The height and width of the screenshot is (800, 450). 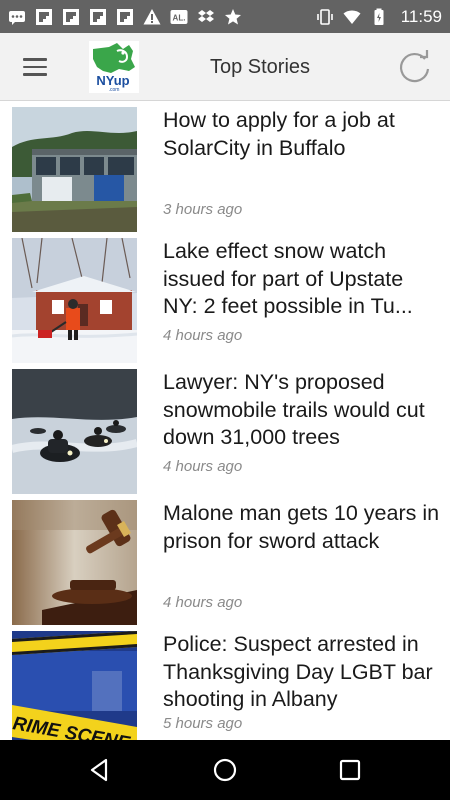 I want to click on star-icon, so click(x=233, y=17).